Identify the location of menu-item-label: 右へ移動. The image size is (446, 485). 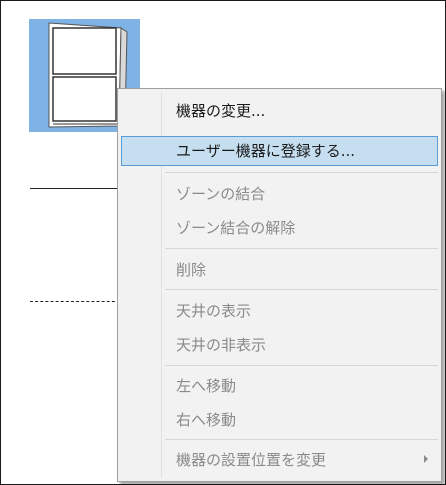
(206, 420).